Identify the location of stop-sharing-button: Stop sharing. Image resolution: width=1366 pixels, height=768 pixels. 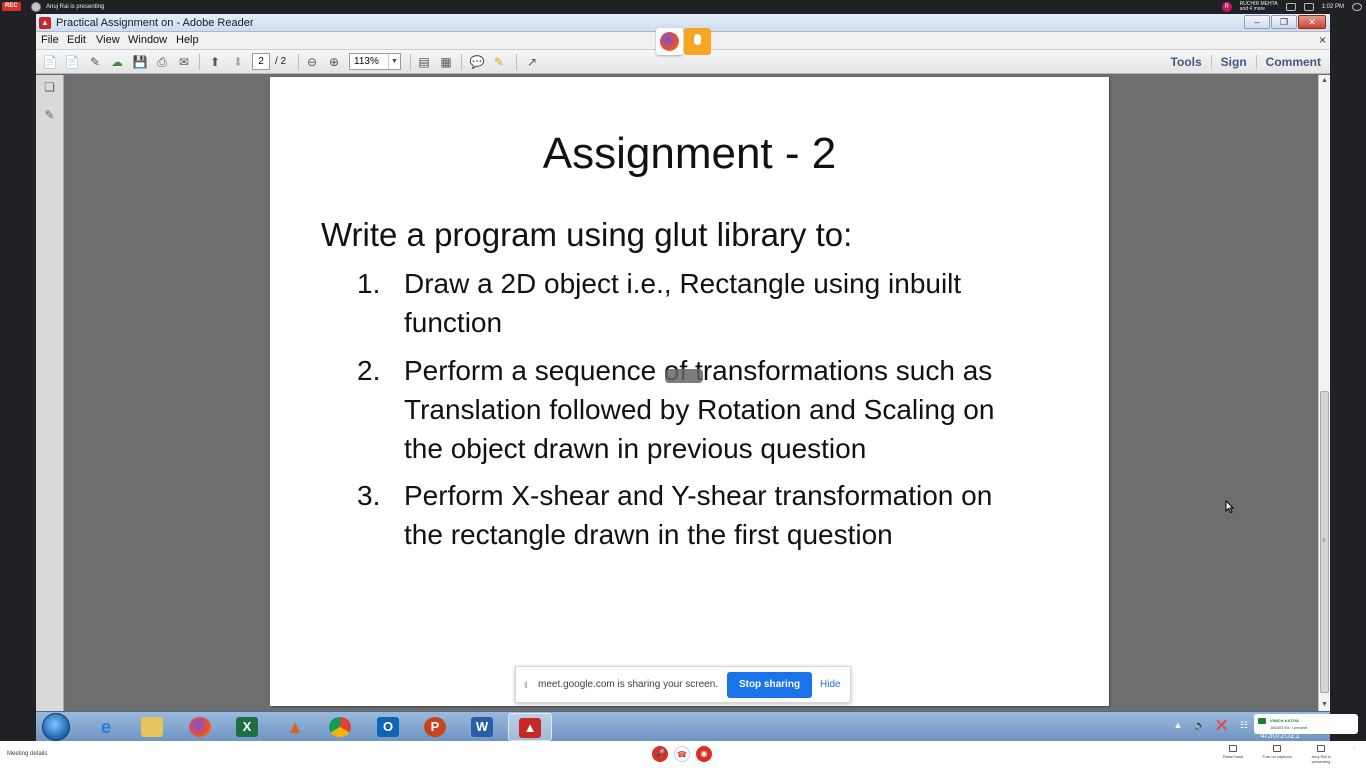
(769, 685).